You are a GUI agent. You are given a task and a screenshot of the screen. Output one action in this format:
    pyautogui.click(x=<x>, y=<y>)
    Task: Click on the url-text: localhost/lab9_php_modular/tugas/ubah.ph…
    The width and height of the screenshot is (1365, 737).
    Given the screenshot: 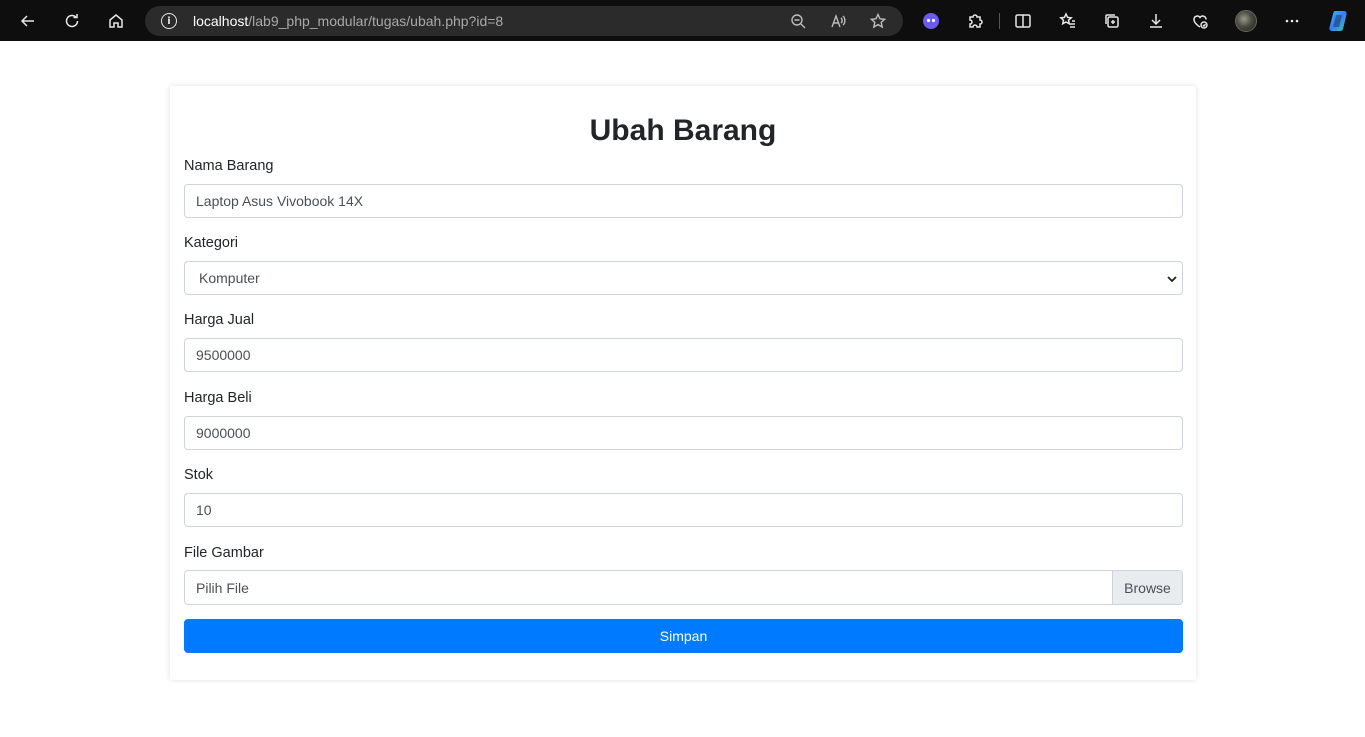 What is the action you would take?
    pyautogui.click(x=348, y=21)
    